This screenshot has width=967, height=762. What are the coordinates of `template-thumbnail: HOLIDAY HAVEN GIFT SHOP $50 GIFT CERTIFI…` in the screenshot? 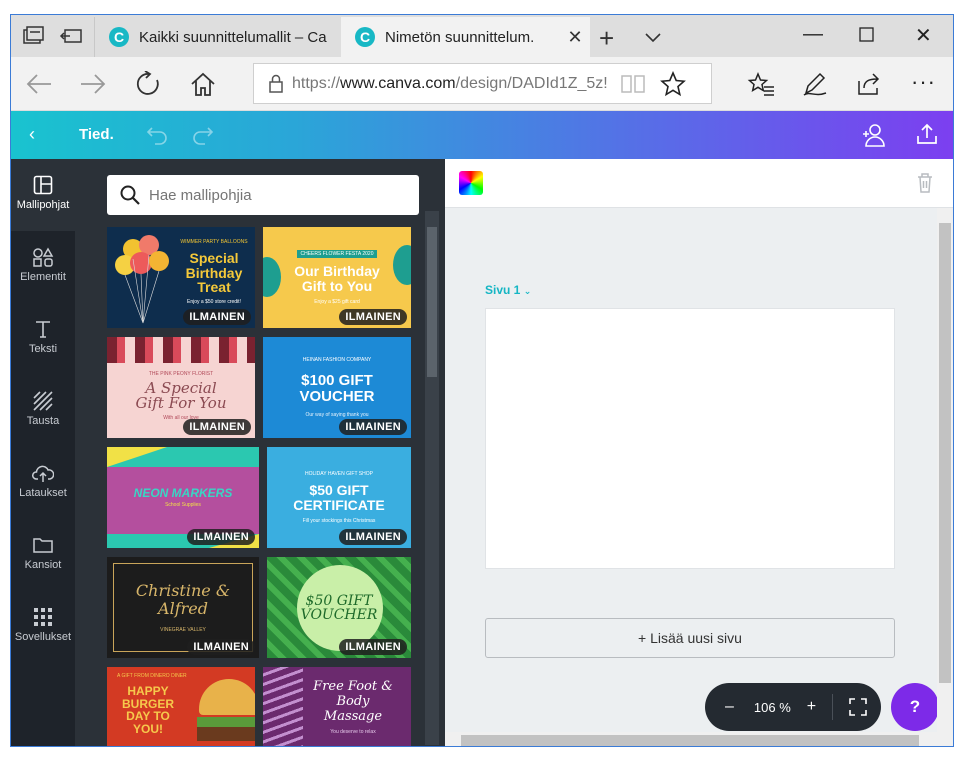 It's located at (339, 497).